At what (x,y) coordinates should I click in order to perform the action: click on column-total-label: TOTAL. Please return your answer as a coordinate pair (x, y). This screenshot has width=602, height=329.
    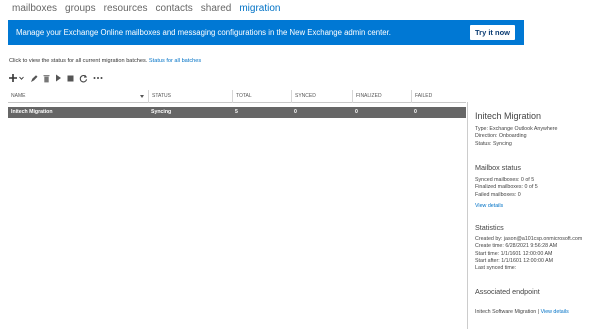
    Looking at the image, I should click on (244, 96).